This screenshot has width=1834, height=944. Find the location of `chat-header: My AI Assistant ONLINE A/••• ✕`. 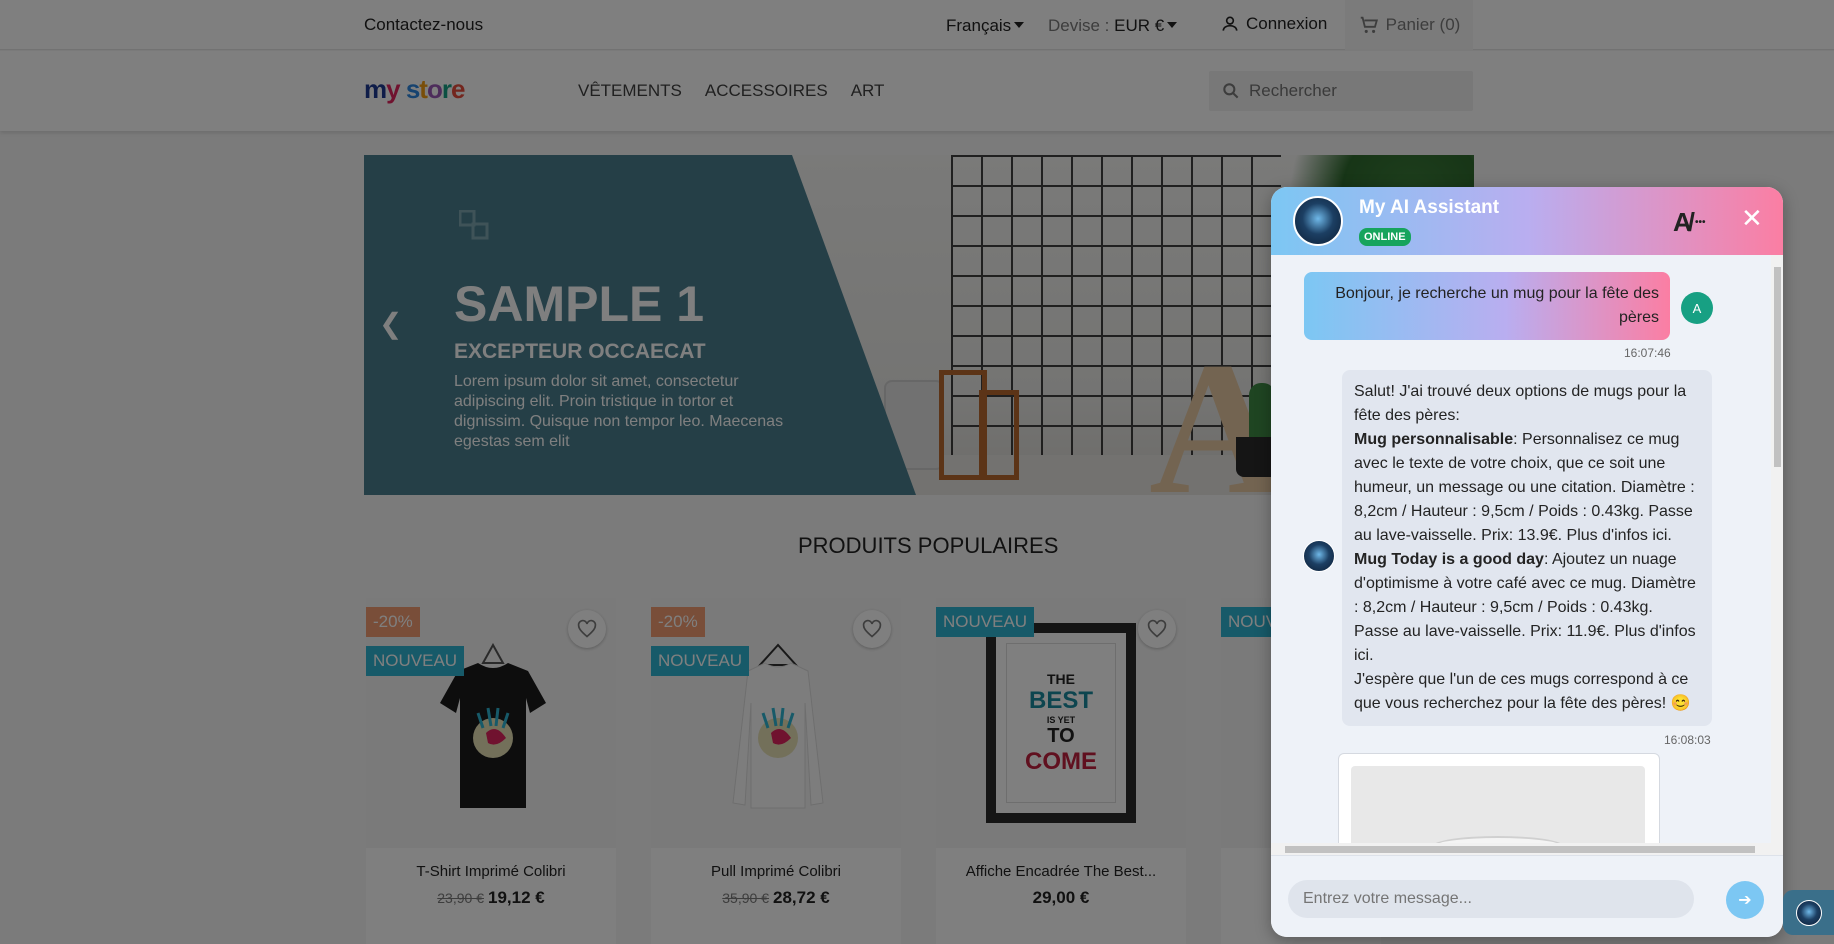

chat-header: My AI Assistant ONLINE A/••• ✕ is located at coordinates (1527, 221).